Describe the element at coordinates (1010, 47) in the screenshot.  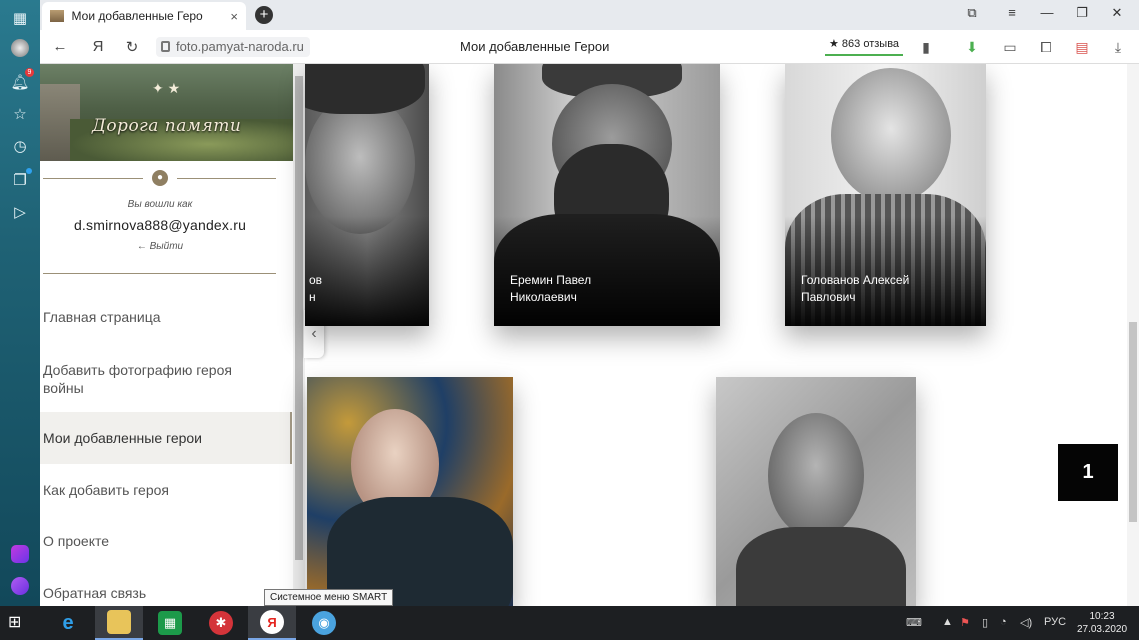
I see `battery-icon: ▭` at that location.